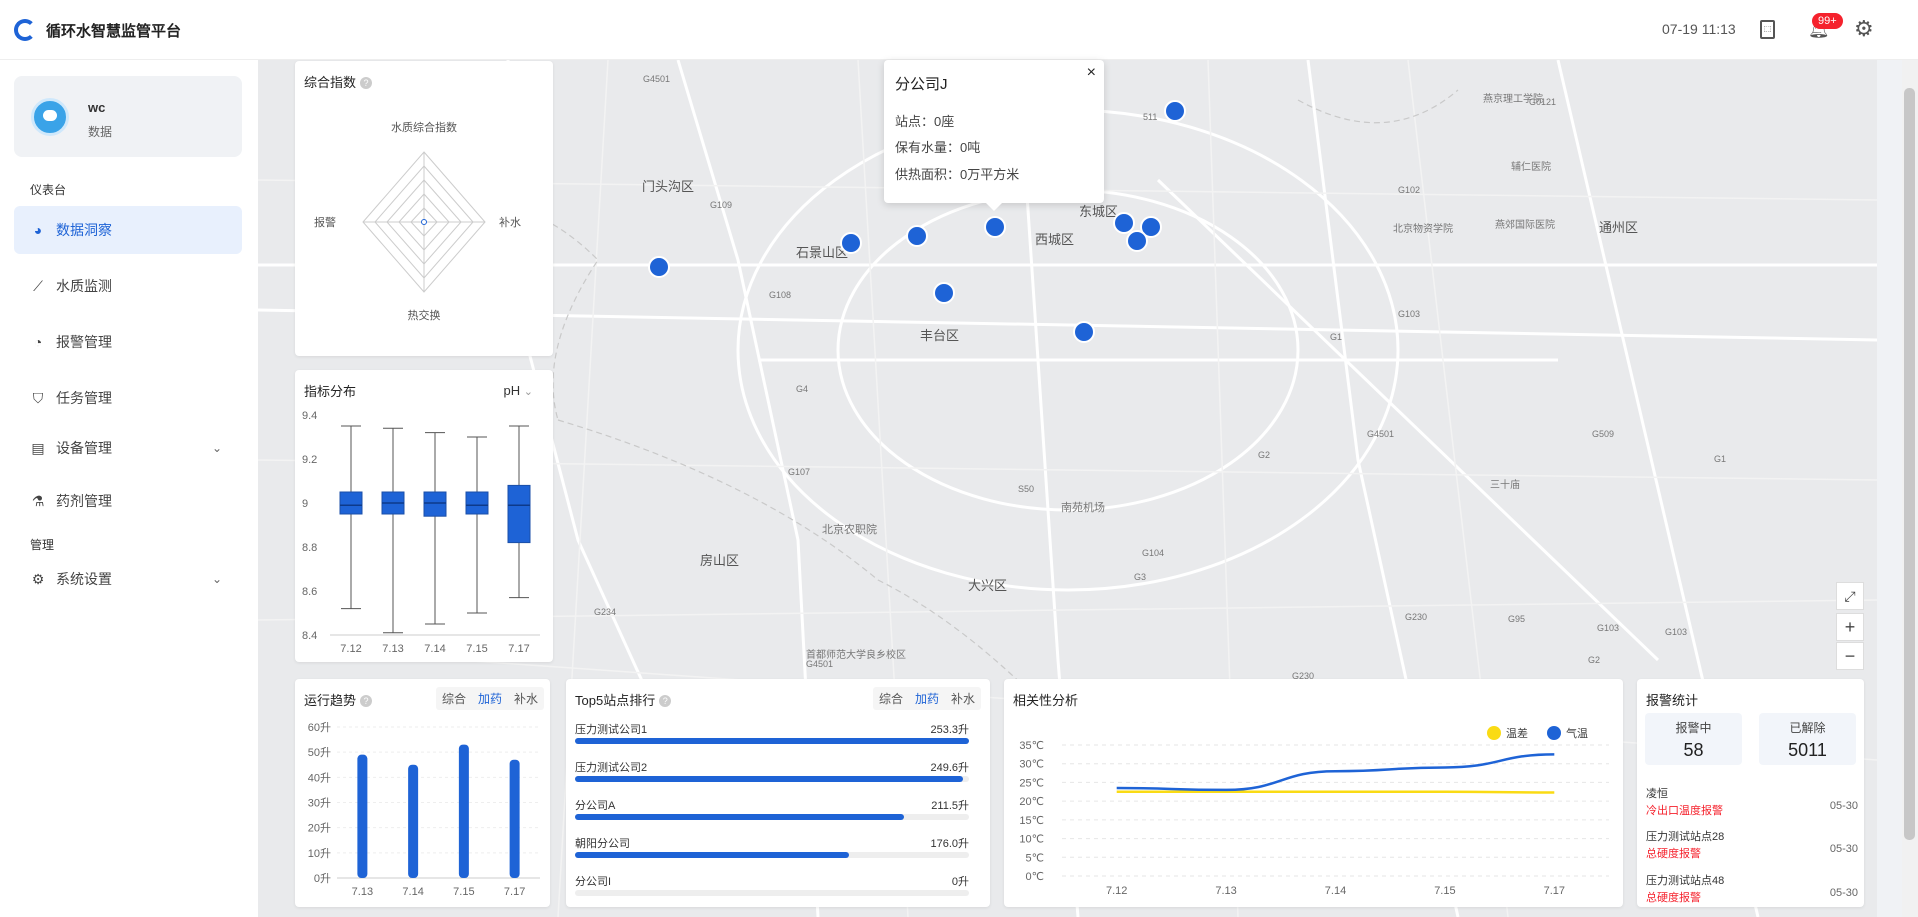 The height and width of the screenshot is (917, 1918). I want to click on sidebar-item-task: ⛉ 任务管理, so click(128, 398).